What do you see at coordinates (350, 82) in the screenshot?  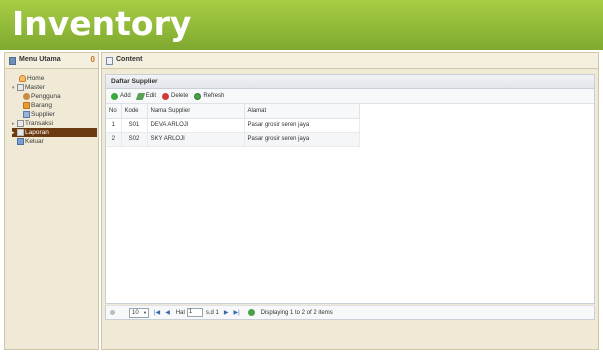 I see `grid-title: Daftar Supplier` at bounding box center [350, 82].